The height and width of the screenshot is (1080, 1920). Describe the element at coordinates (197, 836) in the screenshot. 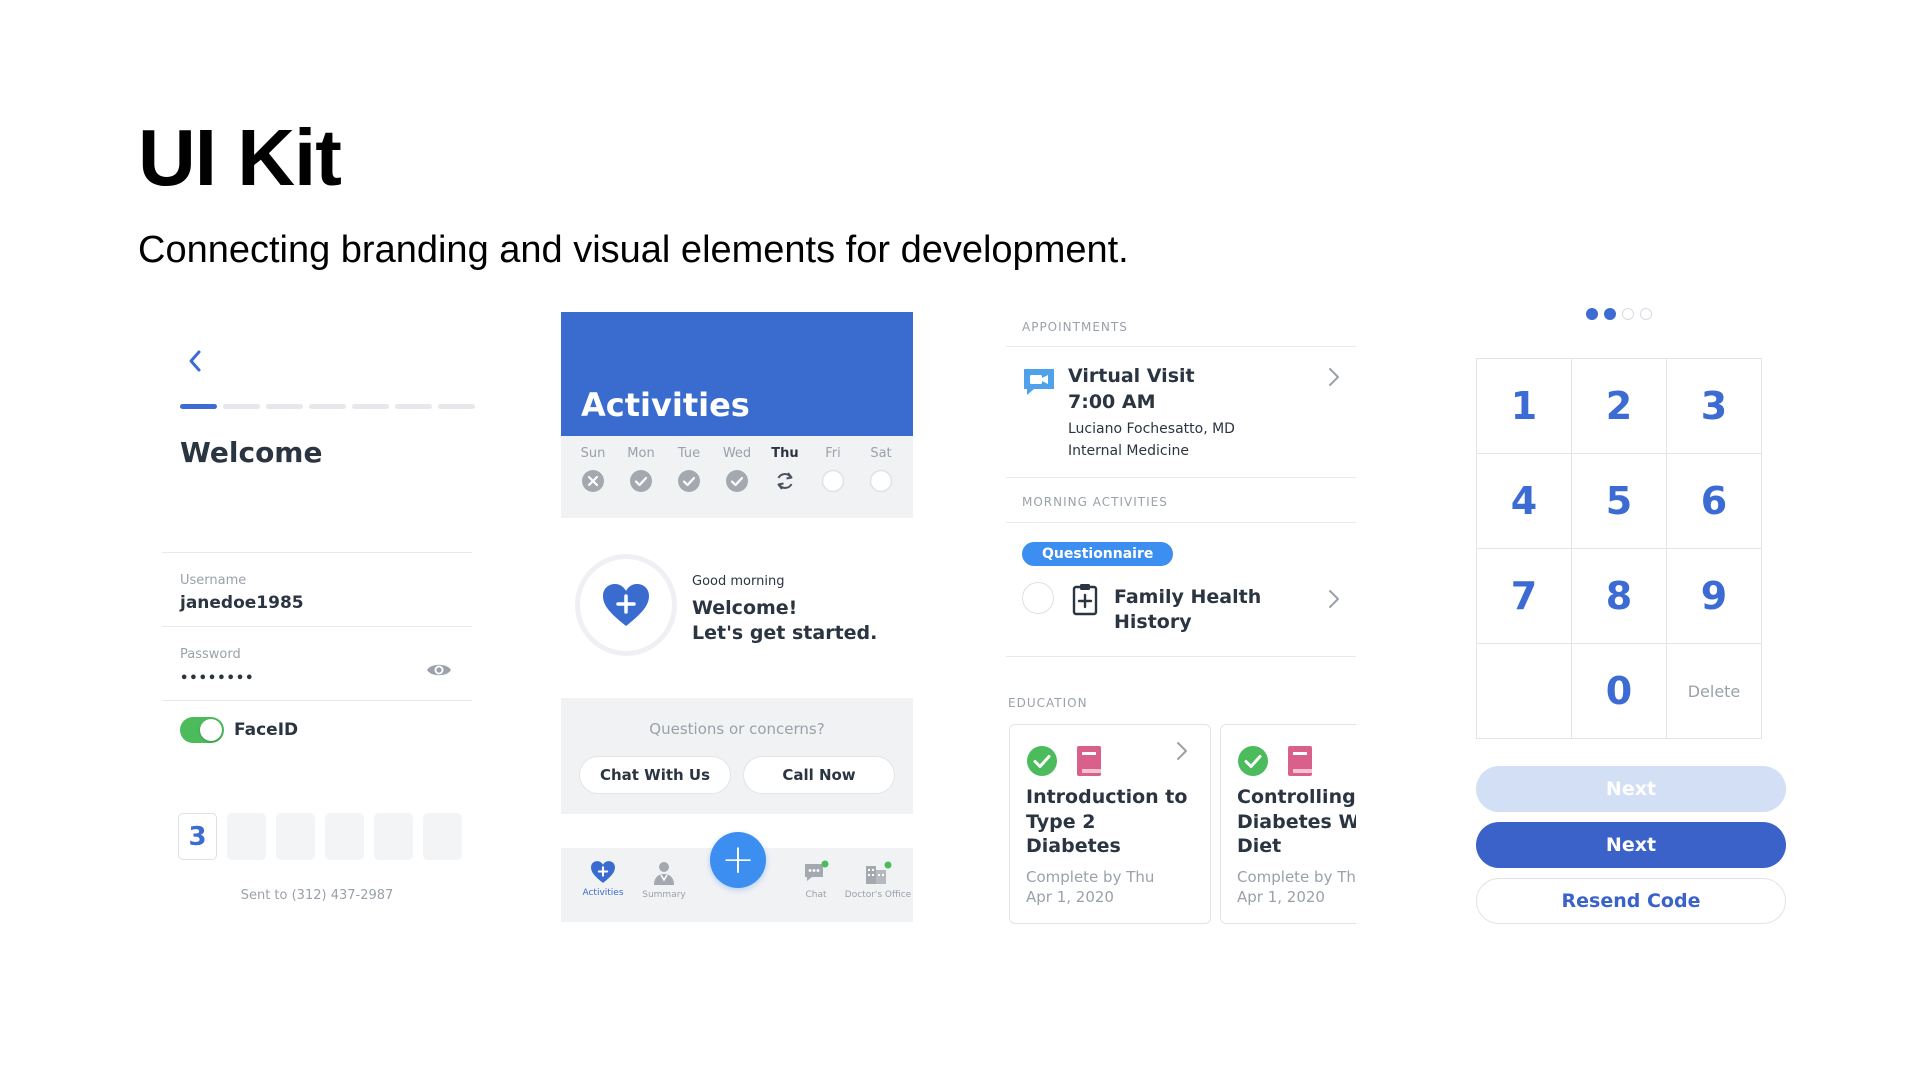

I see `code-digit-box: 3` at that location.